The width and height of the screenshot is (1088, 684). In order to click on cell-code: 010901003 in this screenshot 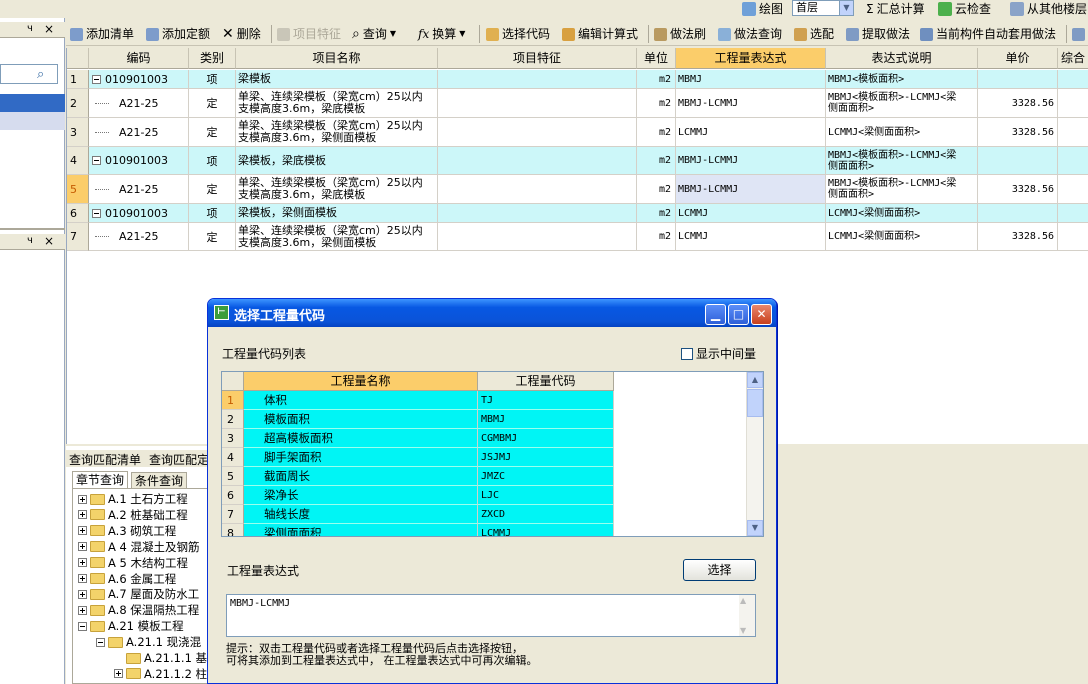, I will do `click(139, 213)`.